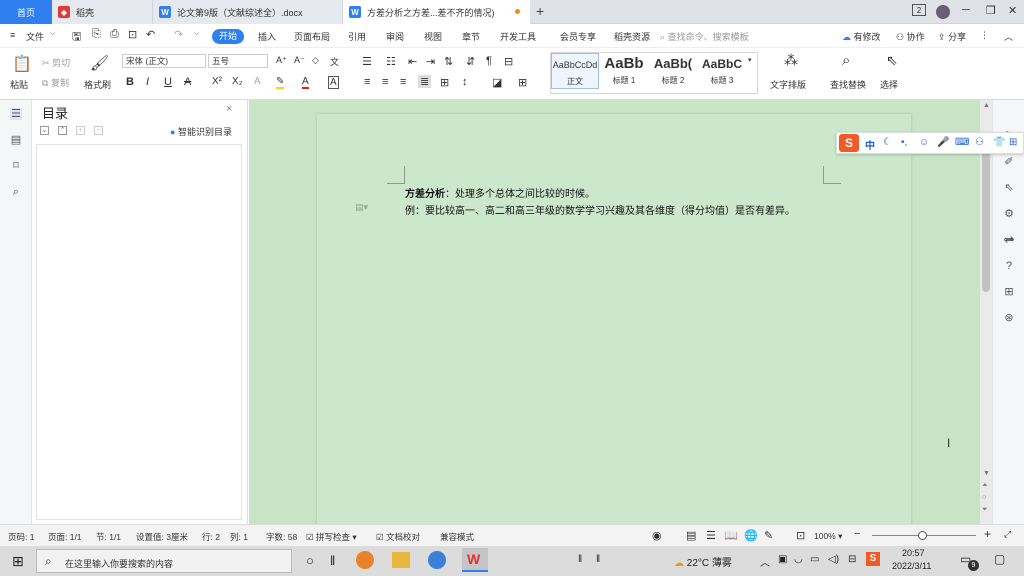  Describe the element at coordinates (1009, 214) in the screenshot. I see `settings-icon: ⚙` at that location.